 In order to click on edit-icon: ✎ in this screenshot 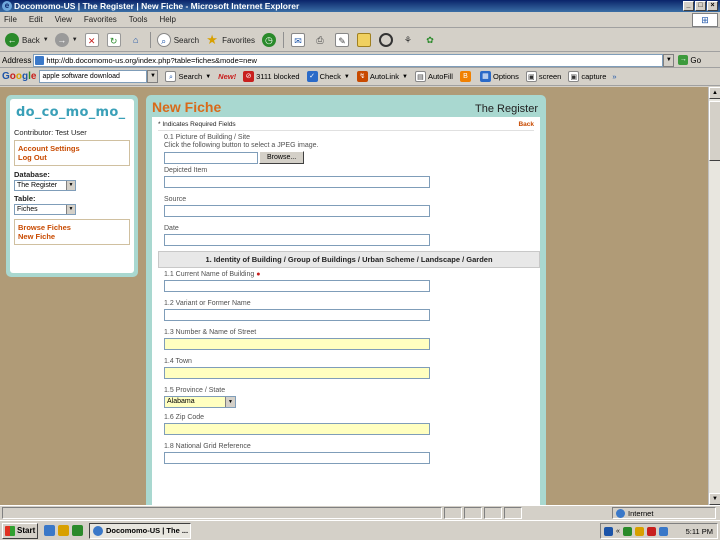, I will do `click(341, 40)`.